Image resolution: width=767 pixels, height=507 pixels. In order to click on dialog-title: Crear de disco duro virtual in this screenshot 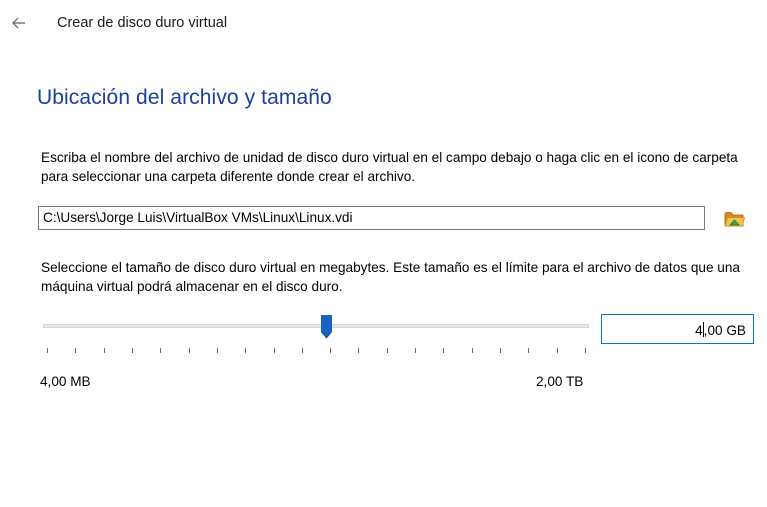, I will do `click(142, 23)`.